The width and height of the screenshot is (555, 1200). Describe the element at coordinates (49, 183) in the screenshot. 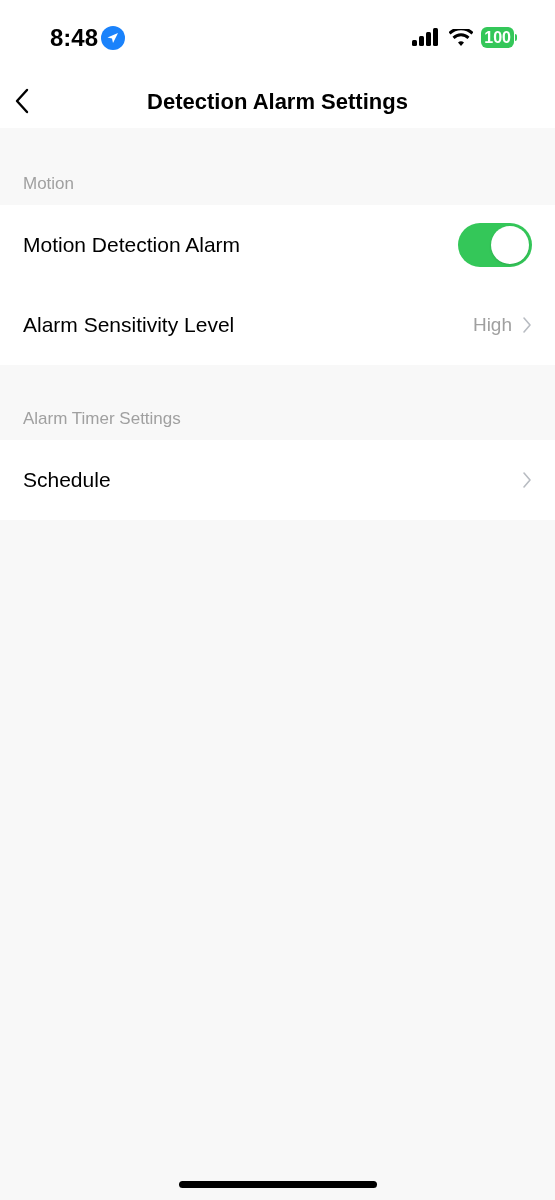

I see `section-header: Motion` at that location.